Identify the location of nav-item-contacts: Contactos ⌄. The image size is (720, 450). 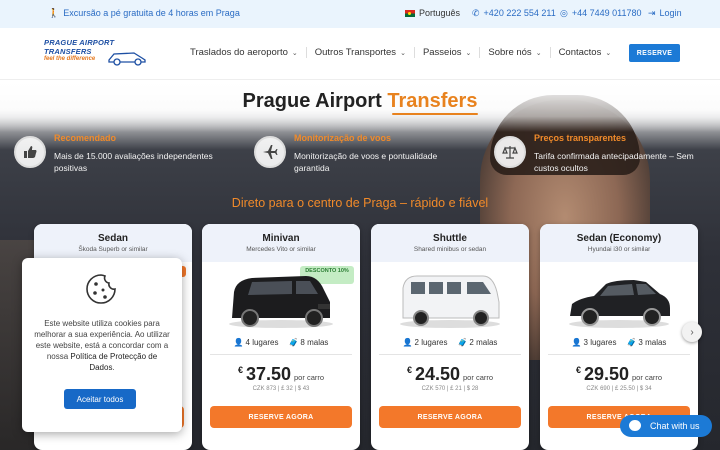
(589, 52).